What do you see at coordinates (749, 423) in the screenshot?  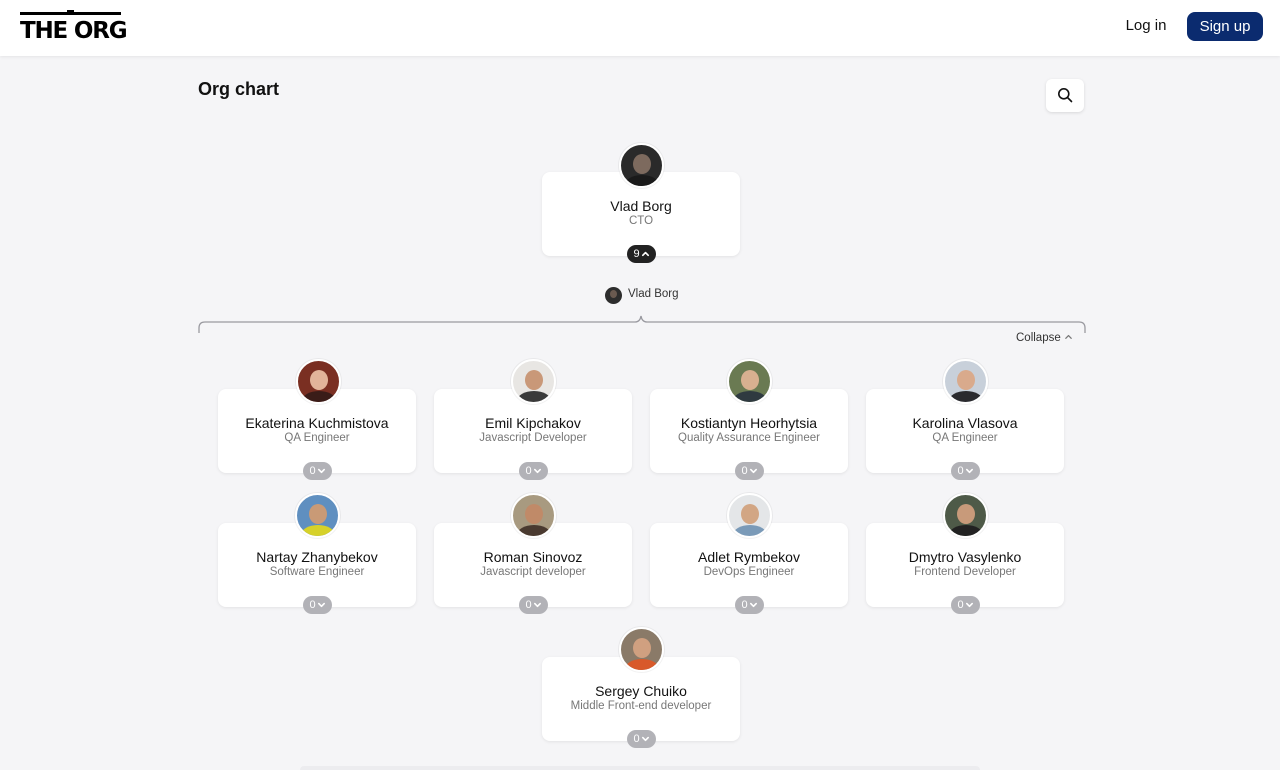 I see `person-name: Kostiantyn Heorhytsia` at bounding box center [749, 423].